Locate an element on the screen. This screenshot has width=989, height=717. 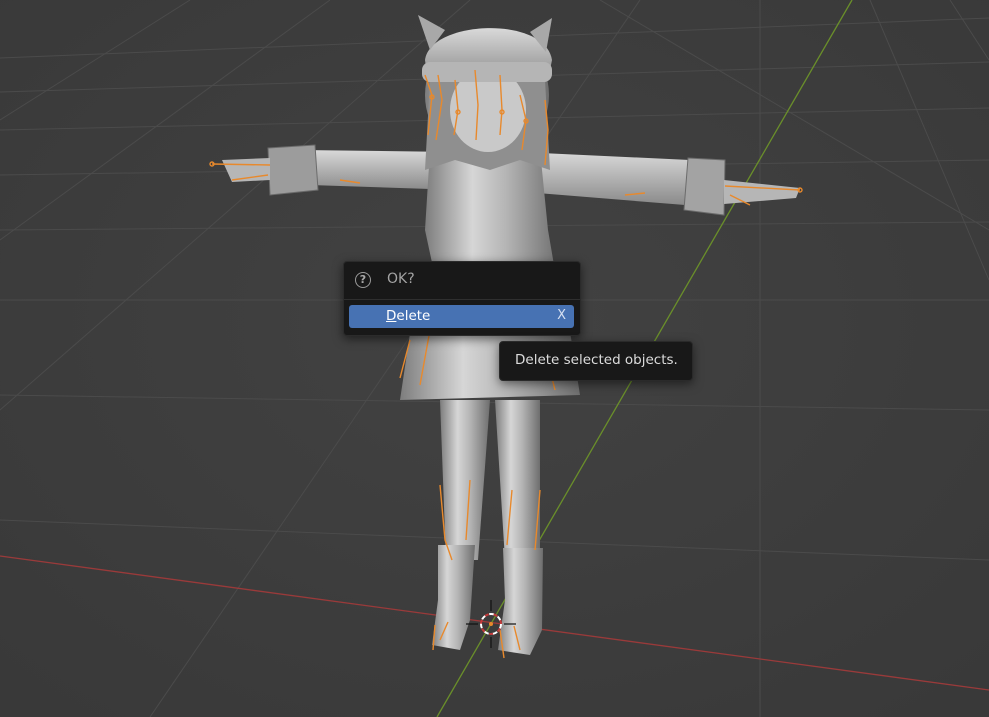
delete-button: Delete X is located at coordinates (461, 316).